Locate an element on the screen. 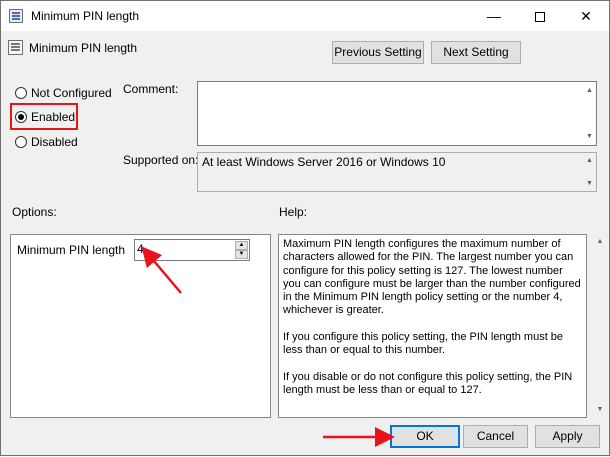 This screenshot has width=610, height=457. options-heading: Options: is located at coordinates (34, 212).